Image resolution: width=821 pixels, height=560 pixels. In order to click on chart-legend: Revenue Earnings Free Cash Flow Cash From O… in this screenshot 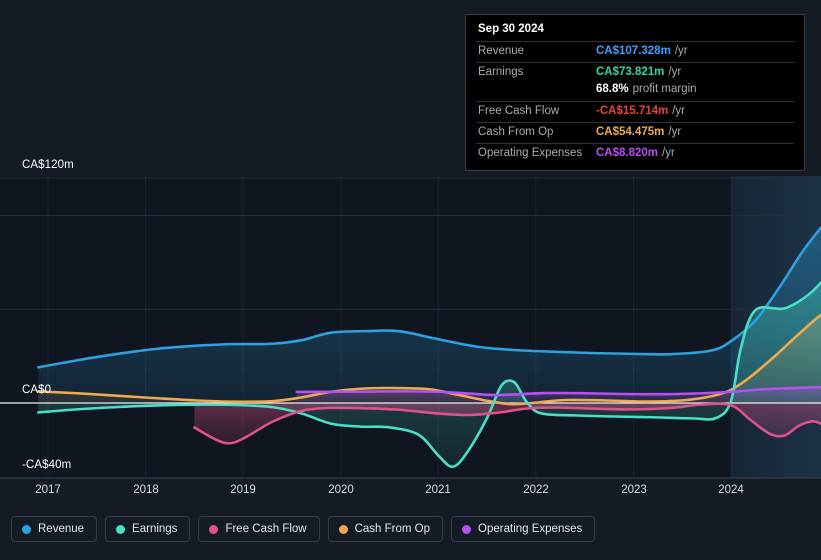, I will do `click(303, 529)`.